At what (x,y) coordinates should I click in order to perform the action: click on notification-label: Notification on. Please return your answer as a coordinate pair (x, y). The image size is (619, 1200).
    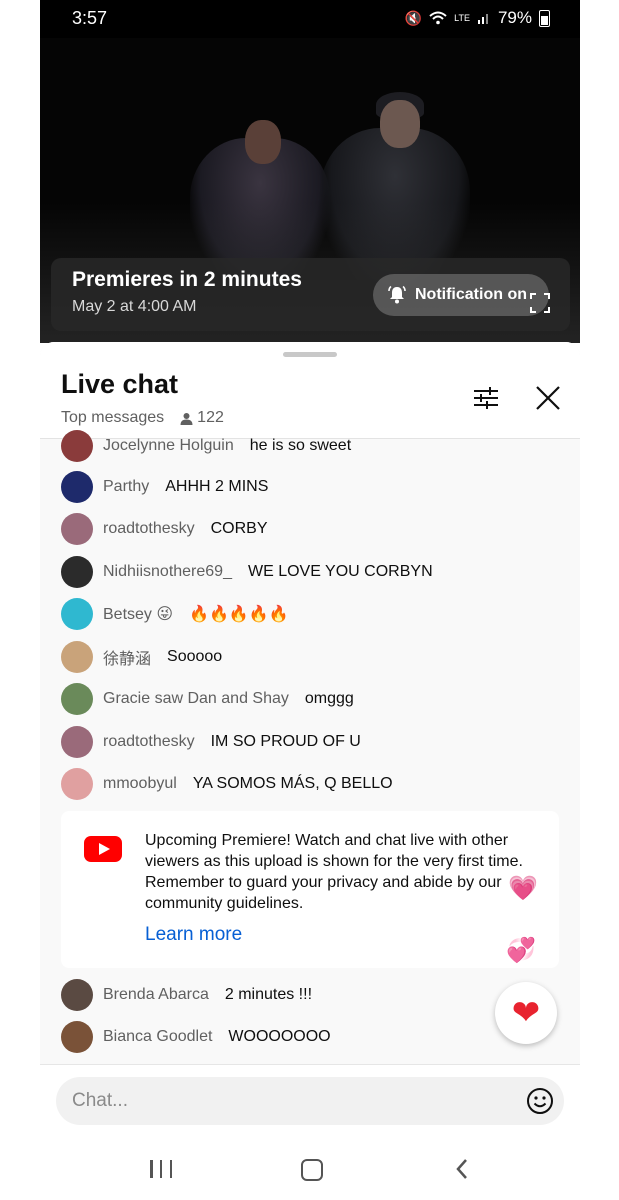
    Looking at the image, I should click on (471, 294).